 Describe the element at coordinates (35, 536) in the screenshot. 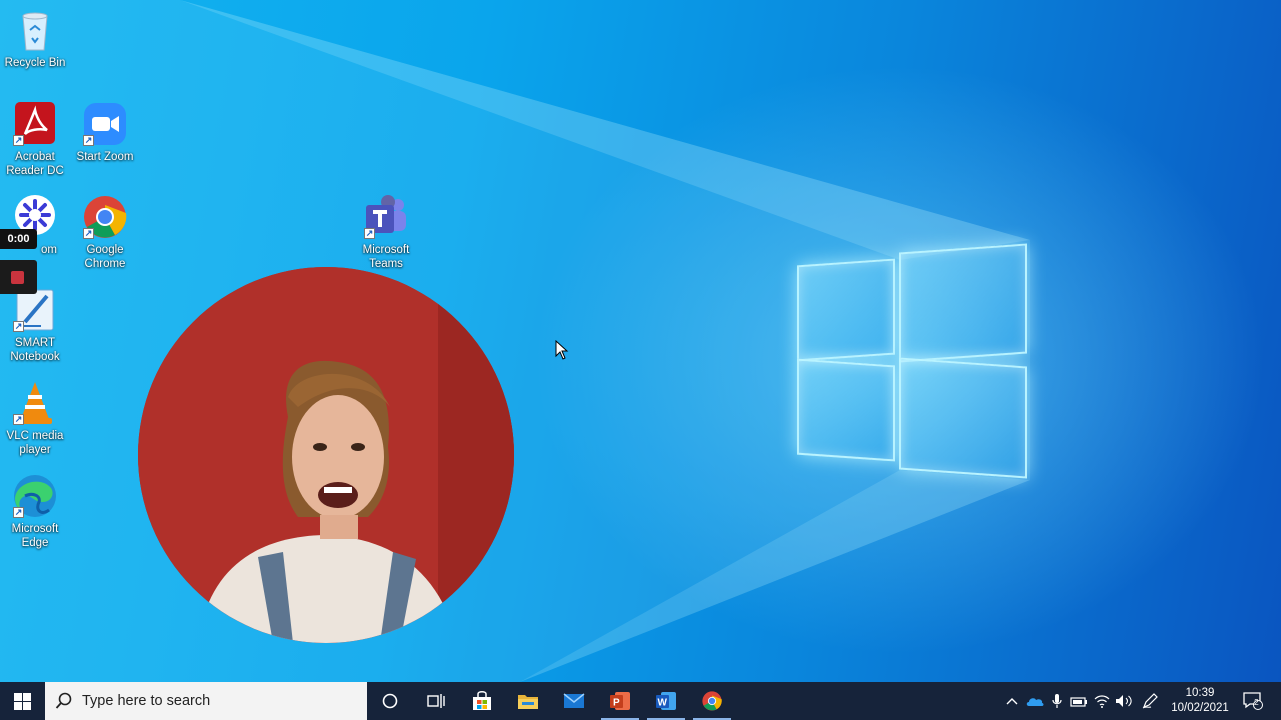

I see `desktop-icon-label: Microsoft Edge` at that location.